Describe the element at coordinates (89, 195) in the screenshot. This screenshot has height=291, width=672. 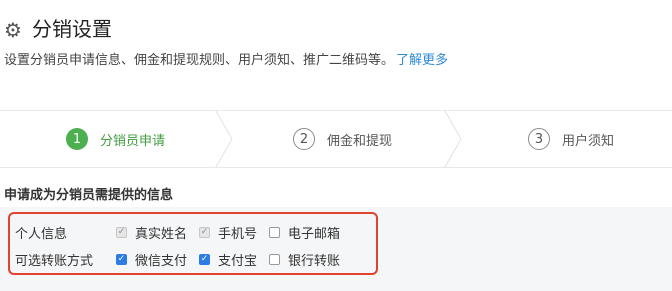
I see `section-title: 申请成为分销员需提供的信息` at that location.